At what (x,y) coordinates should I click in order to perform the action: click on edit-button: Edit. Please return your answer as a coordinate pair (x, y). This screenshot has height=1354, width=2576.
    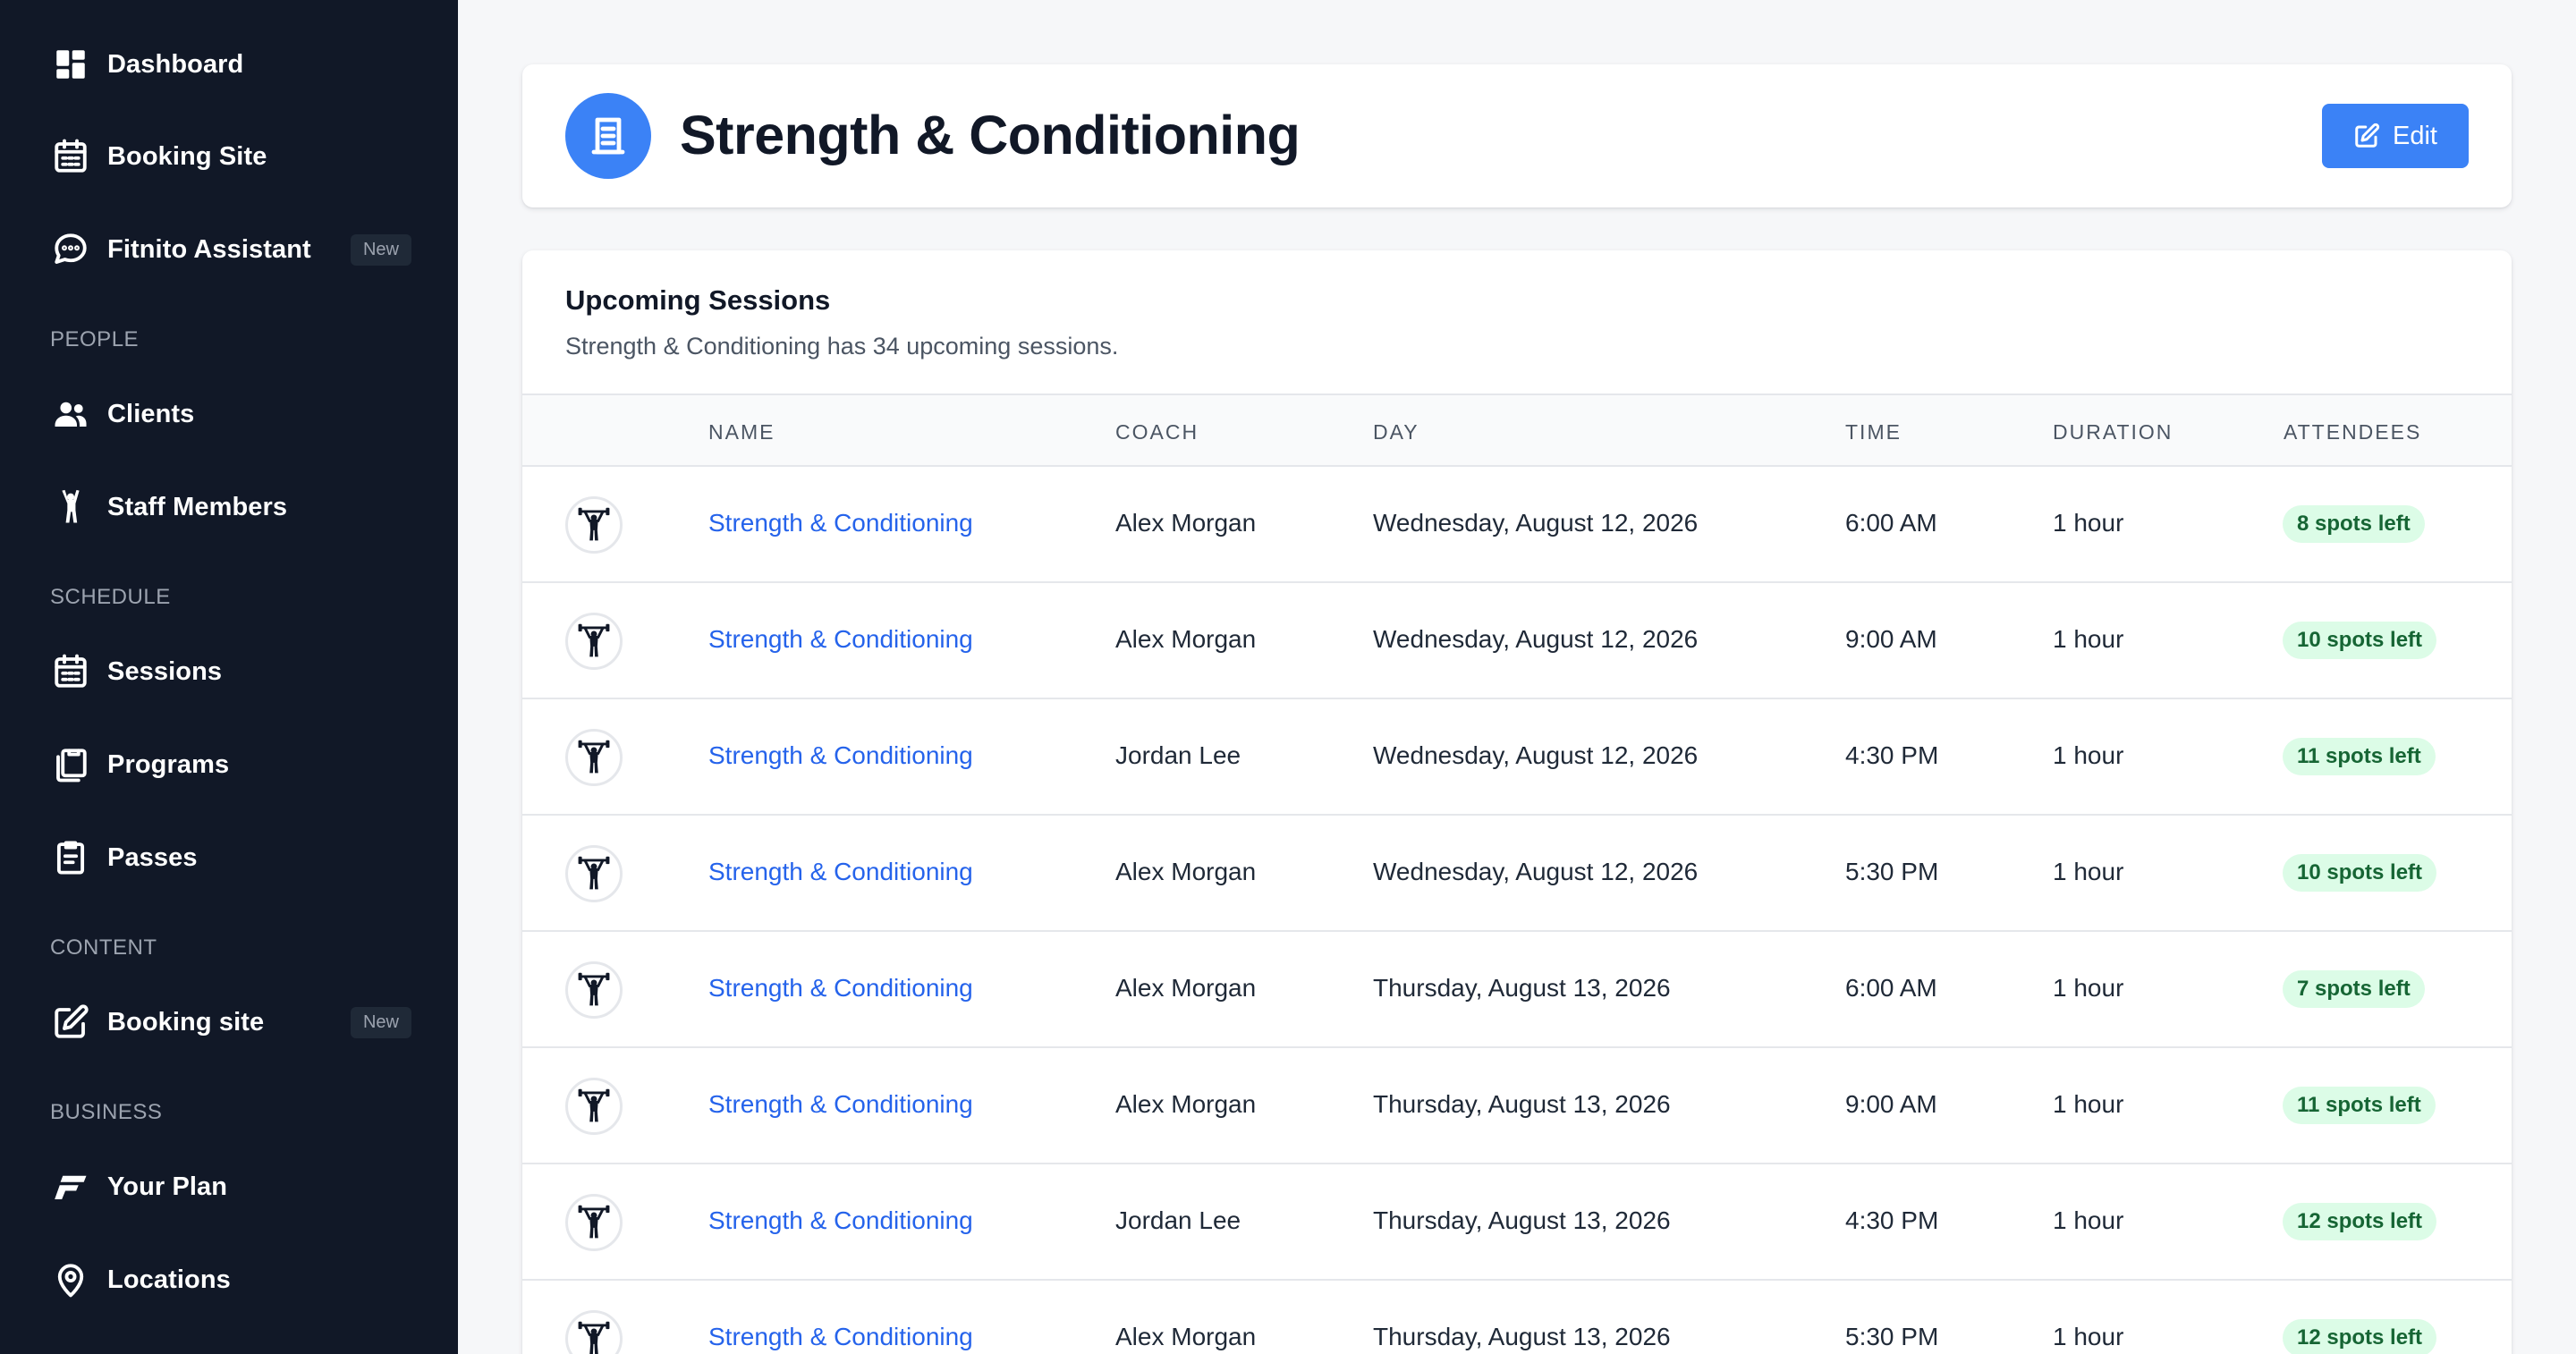
    Looking at the image, I should click on (2395, 136).